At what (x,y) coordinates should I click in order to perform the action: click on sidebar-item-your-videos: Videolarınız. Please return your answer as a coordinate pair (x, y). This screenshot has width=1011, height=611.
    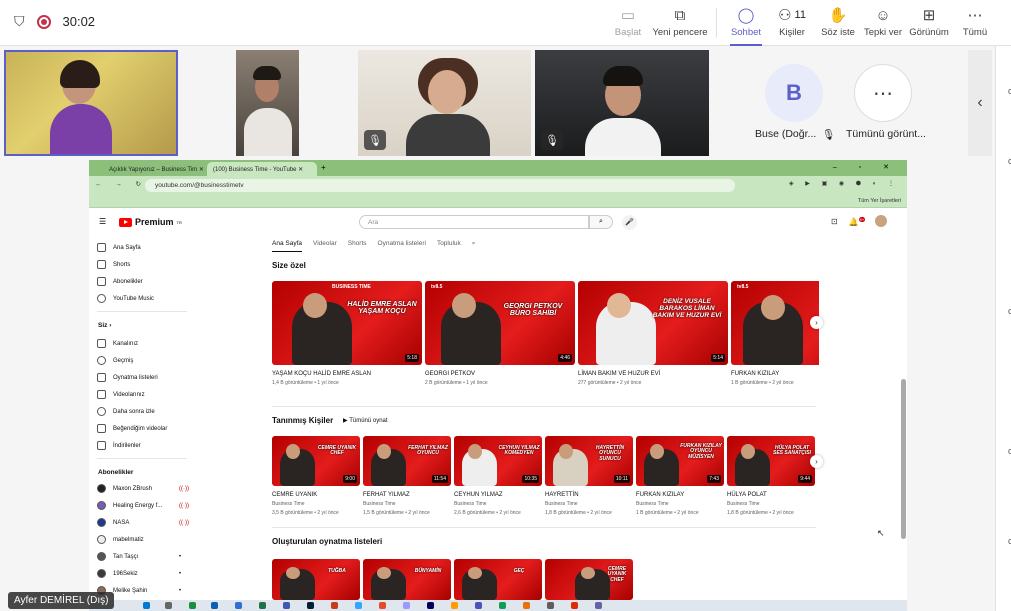
    Looking at the image, I should click on (121, 394).